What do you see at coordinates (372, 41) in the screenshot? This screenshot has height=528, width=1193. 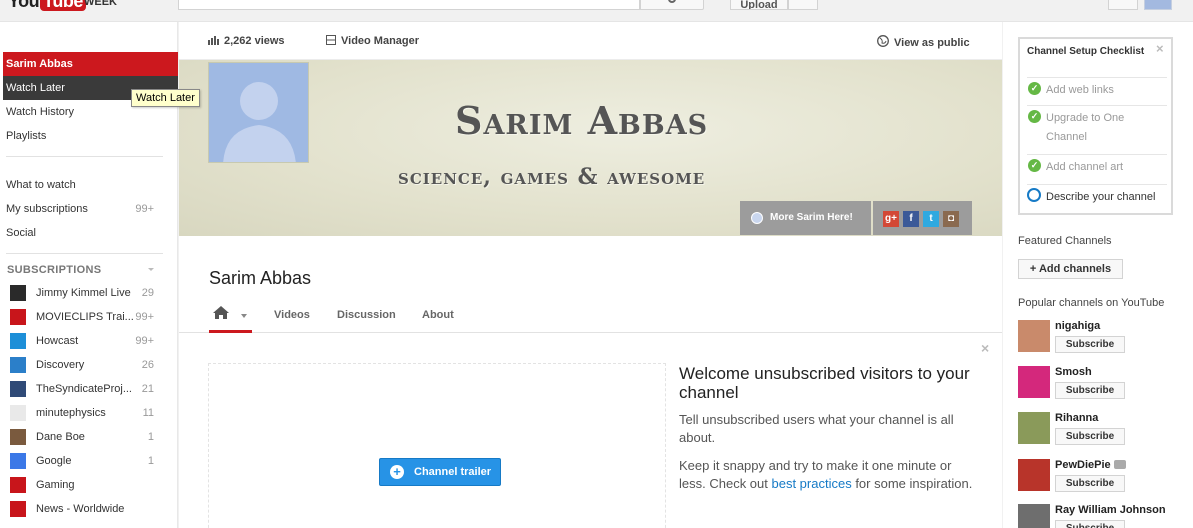 I see `video-manager-link: Video Manager` at bounding box center [372, 41].